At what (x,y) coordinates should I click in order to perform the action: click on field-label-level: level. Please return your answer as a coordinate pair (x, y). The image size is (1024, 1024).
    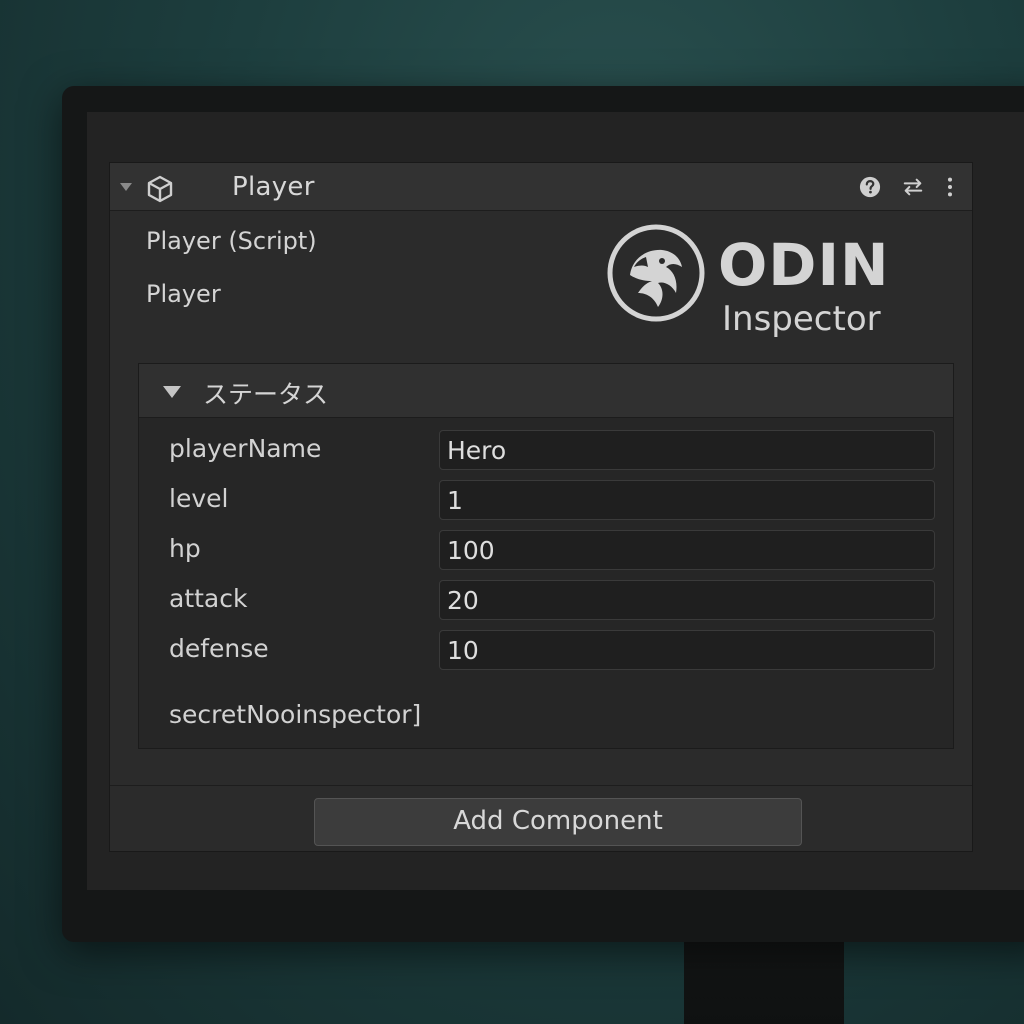
    Looking at the image, I should click on (199, 498).